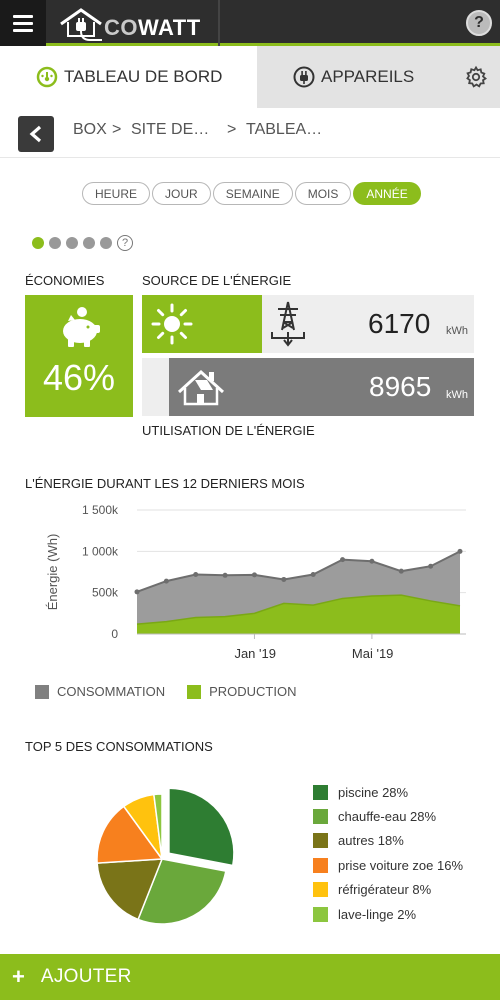 This screenshot has height=1000, width=500. I want to click on consumption-unit: kWh, so click(457, 395).